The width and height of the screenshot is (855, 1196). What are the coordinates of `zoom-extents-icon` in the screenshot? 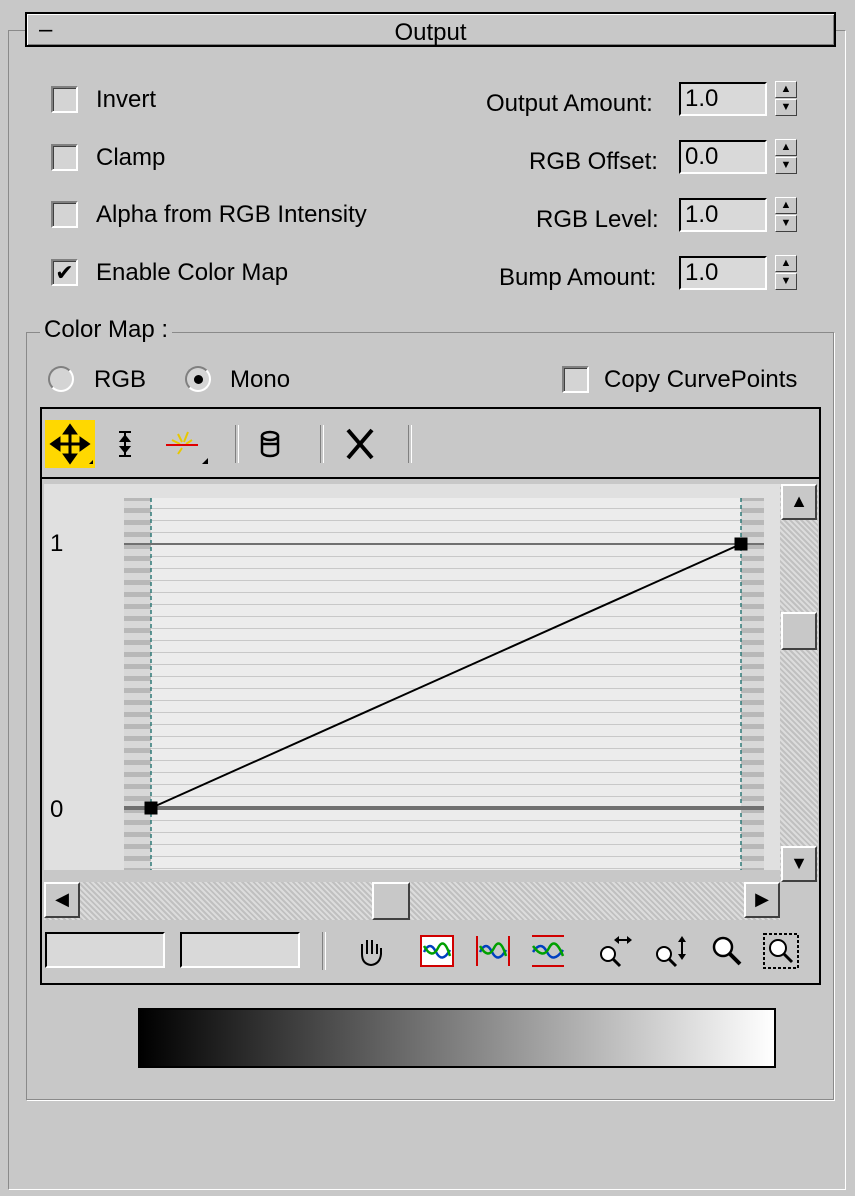 It's located at (437, 951).